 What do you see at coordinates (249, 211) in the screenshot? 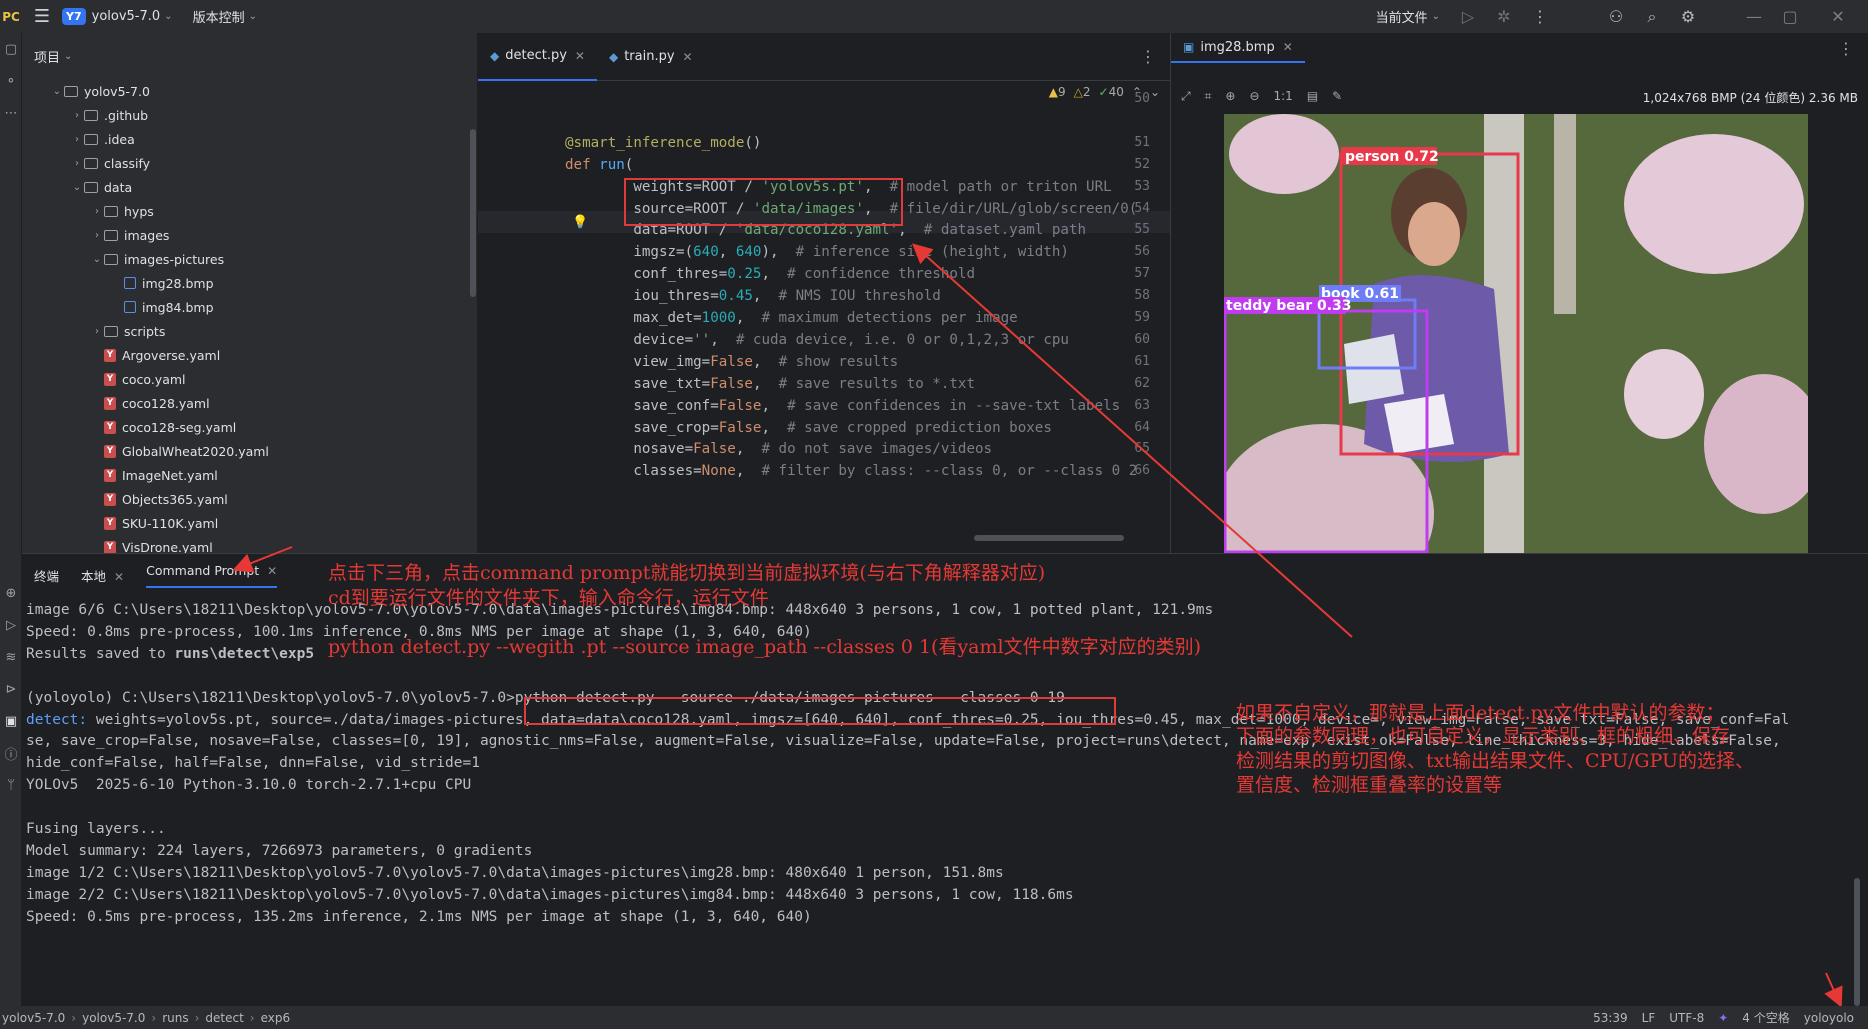
I see `tree-item: › hyps` at bounding box center [249, 211].